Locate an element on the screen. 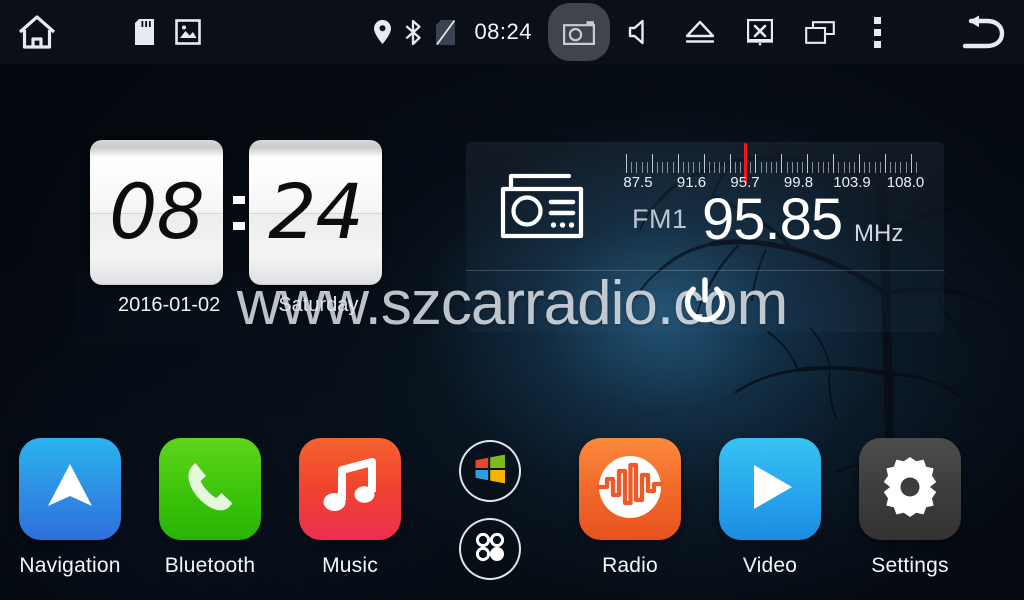 The height and width of the screenshot is (600, 1024). clock-minute-value: 24 is located at coordinates (316, 211).